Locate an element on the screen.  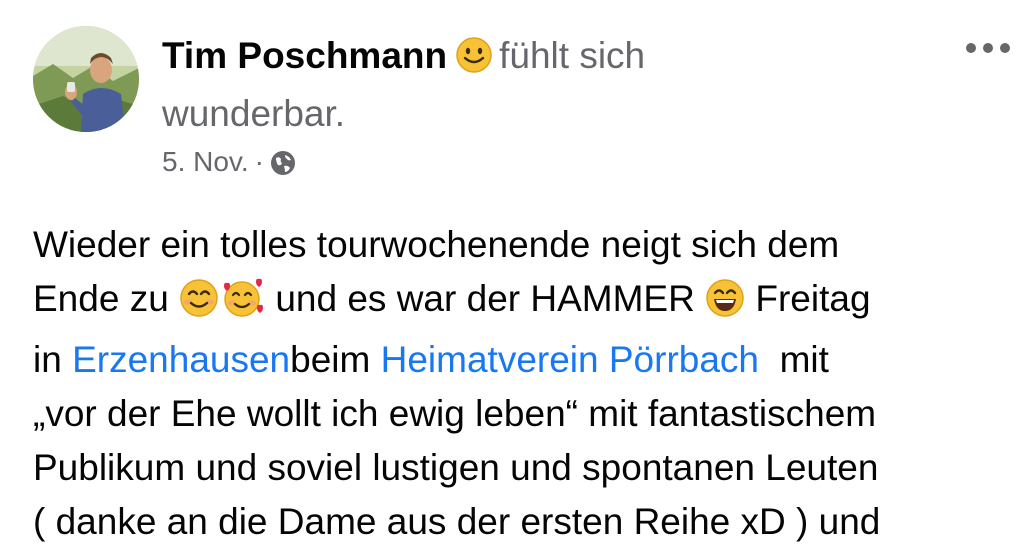
body-line-2: Ende zu und es war der HAMMER Freitag is located at coordinates (525, 302).